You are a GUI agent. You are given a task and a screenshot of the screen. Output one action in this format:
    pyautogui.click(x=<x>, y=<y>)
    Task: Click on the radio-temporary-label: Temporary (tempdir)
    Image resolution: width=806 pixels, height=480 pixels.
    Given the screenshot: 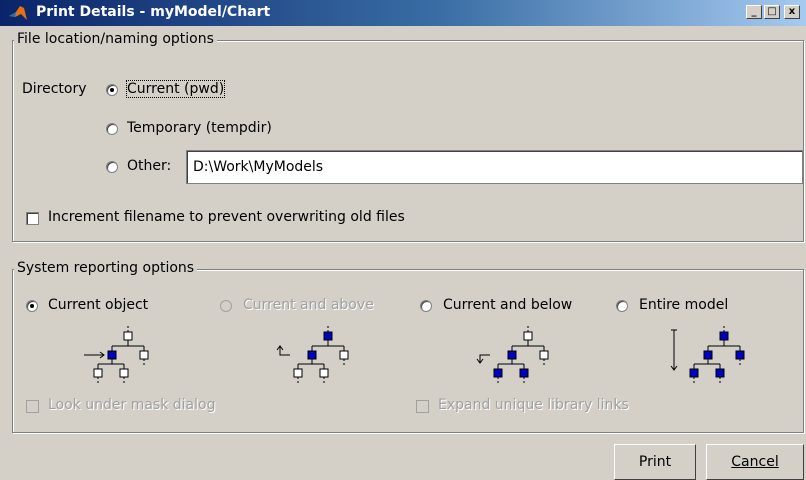 What is the action you would take?
    pyautogui.click(x=199, y=128)
    